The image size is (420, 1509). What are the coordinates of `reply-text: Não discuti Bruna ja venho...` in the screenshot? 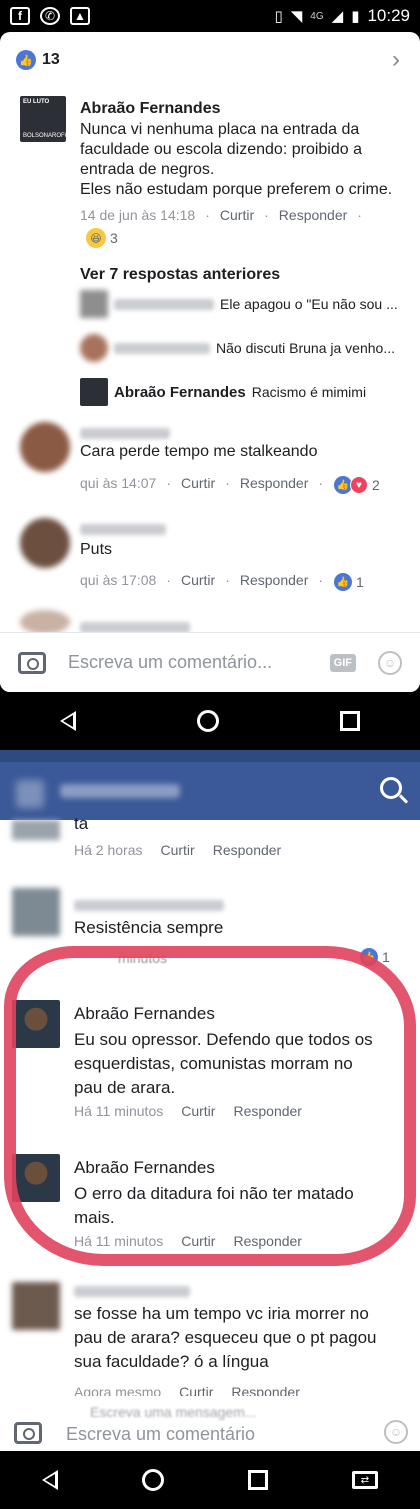 It's located at (305, 348).